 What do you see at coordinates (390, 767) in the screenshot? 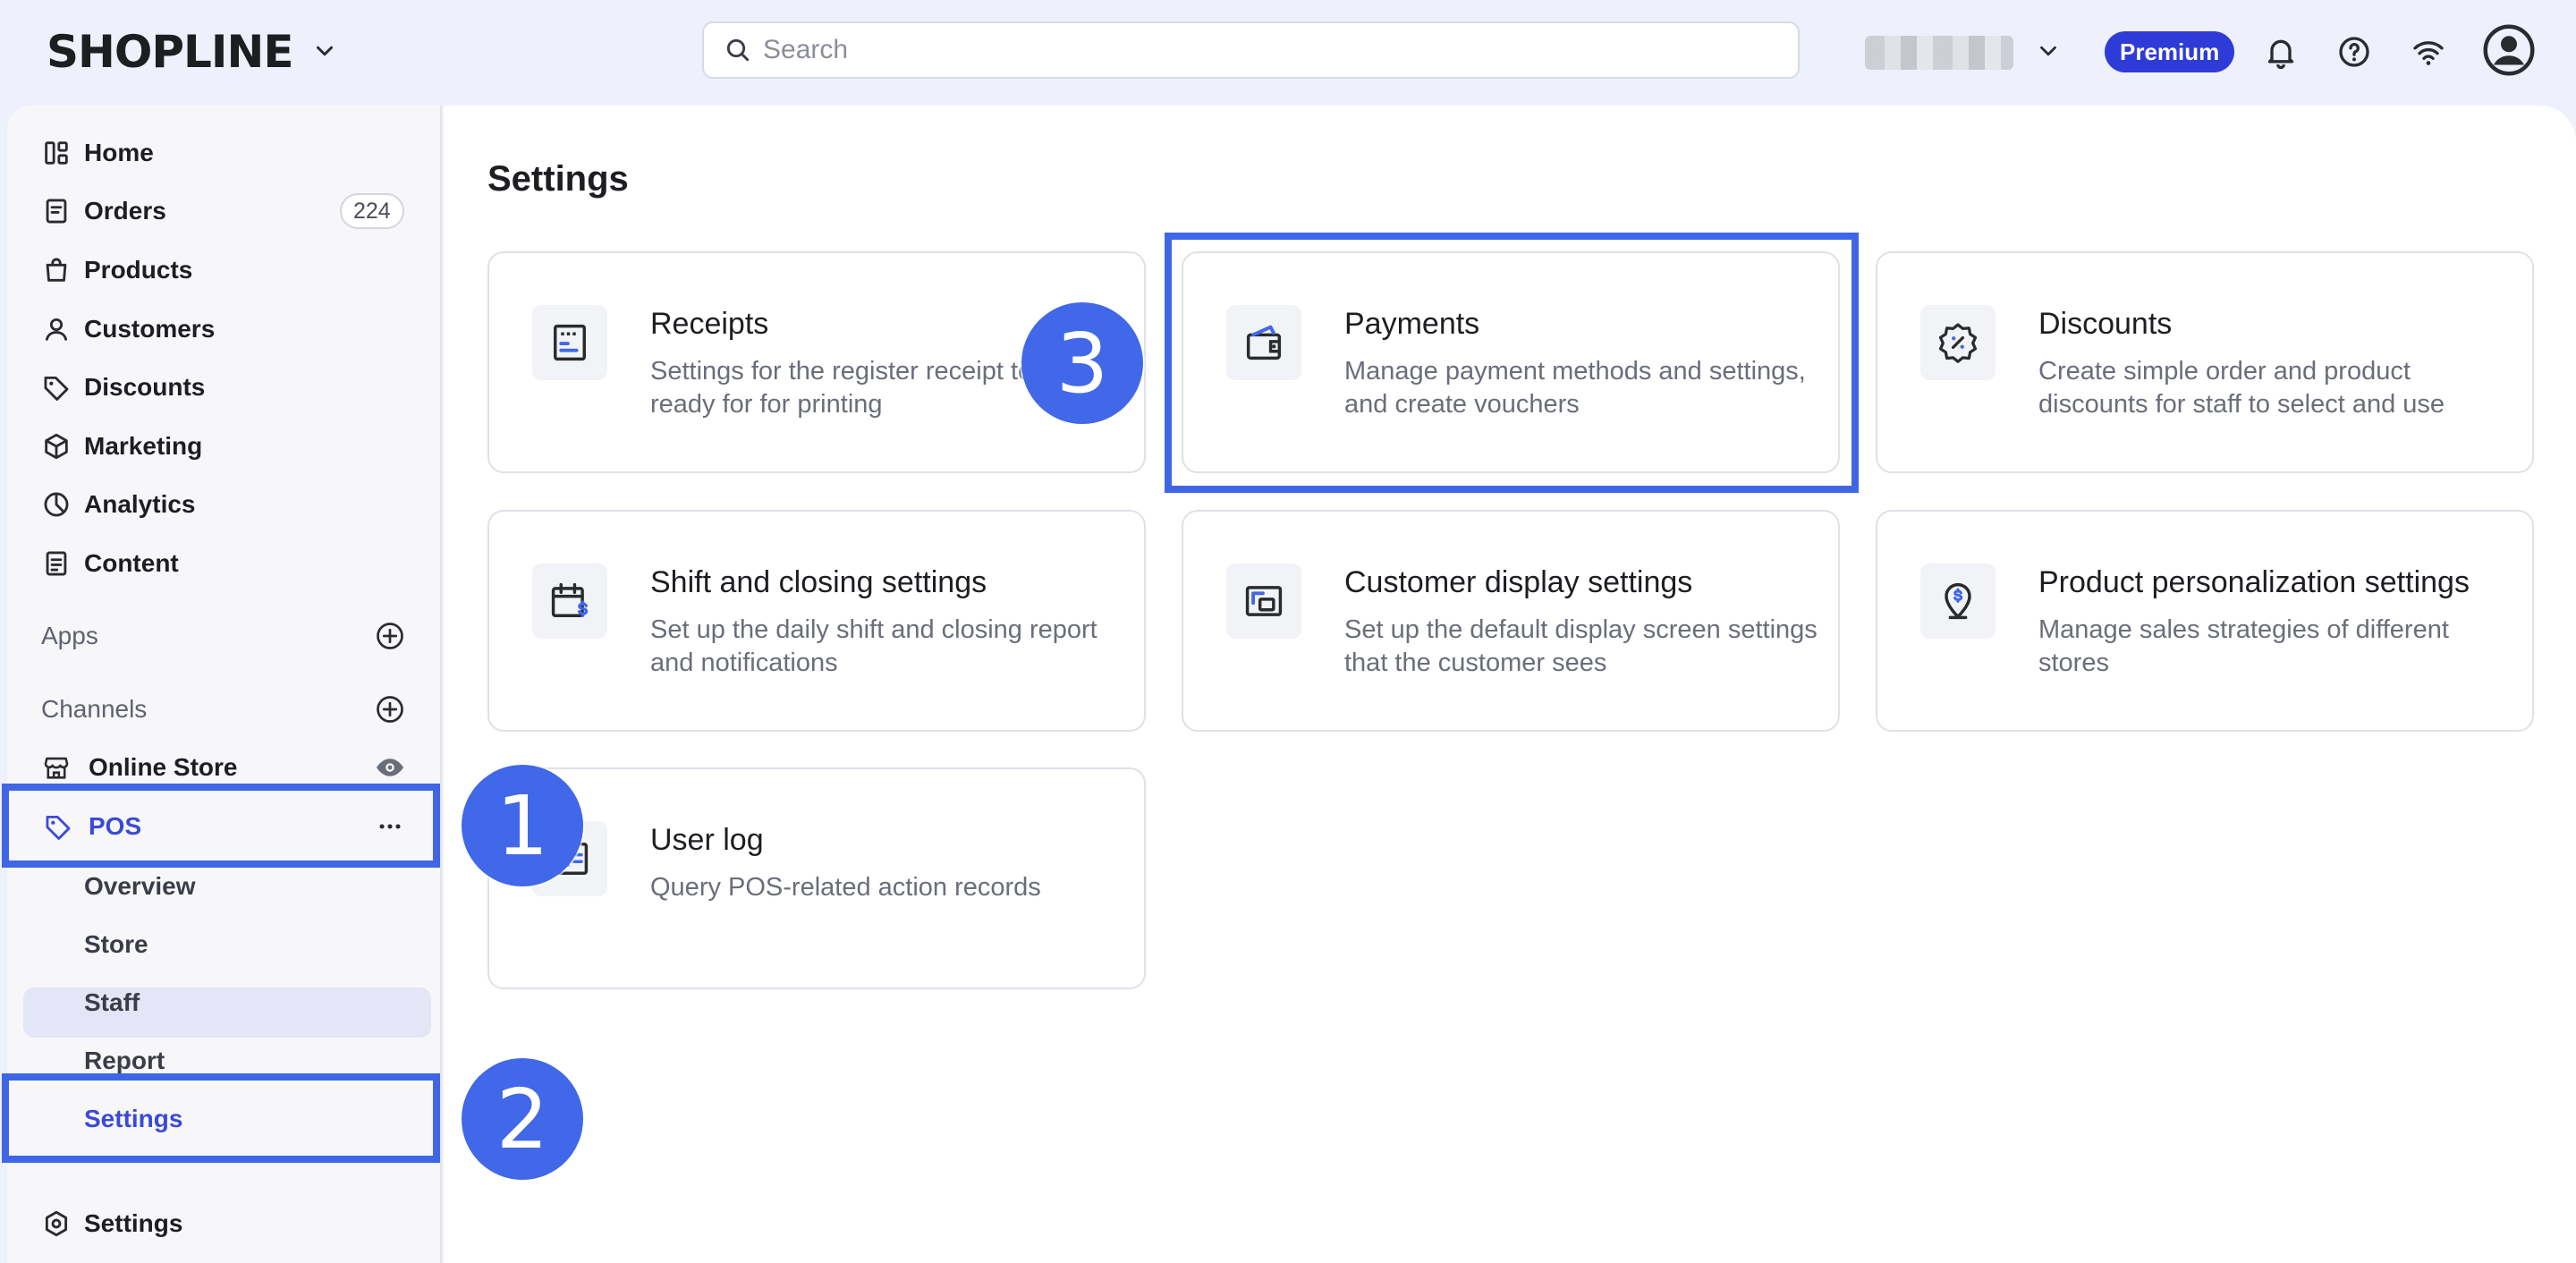
I see `eye-icon` at bounding box center [390, 767].